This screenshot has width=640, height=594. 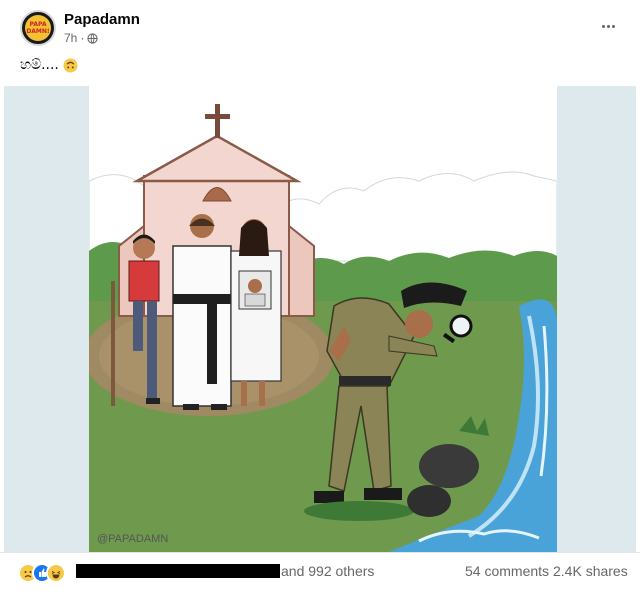 What do you see at coordinates (178, 571) in the screenshot?
I see `redacted-names` at bounding box center [178, 571].